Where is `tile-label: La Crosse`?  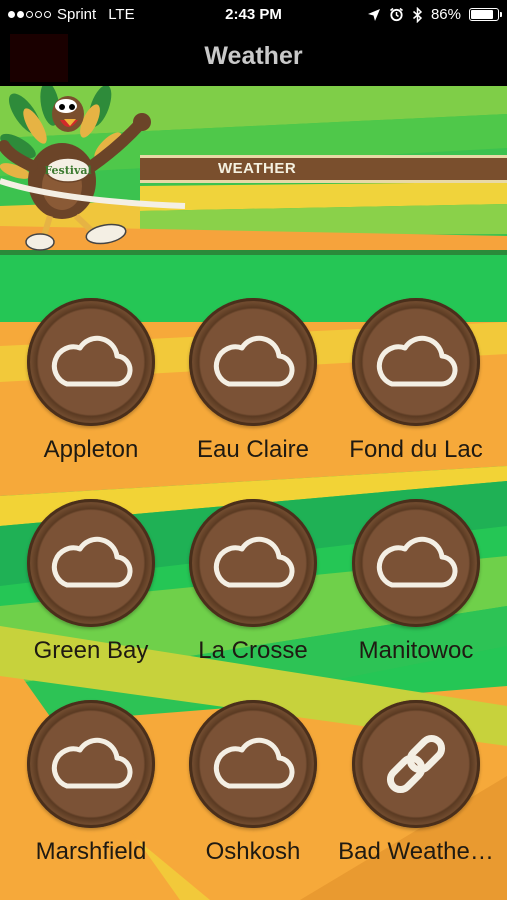
tile-label: La Crosse is located at coordinates (253, 650).